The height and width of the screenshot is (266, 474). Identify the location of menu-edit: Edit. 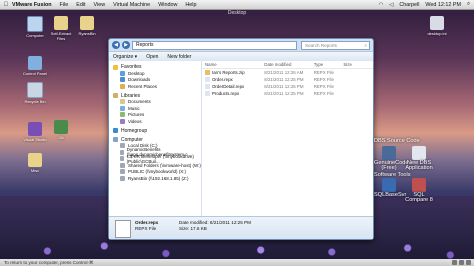
(80, 5).